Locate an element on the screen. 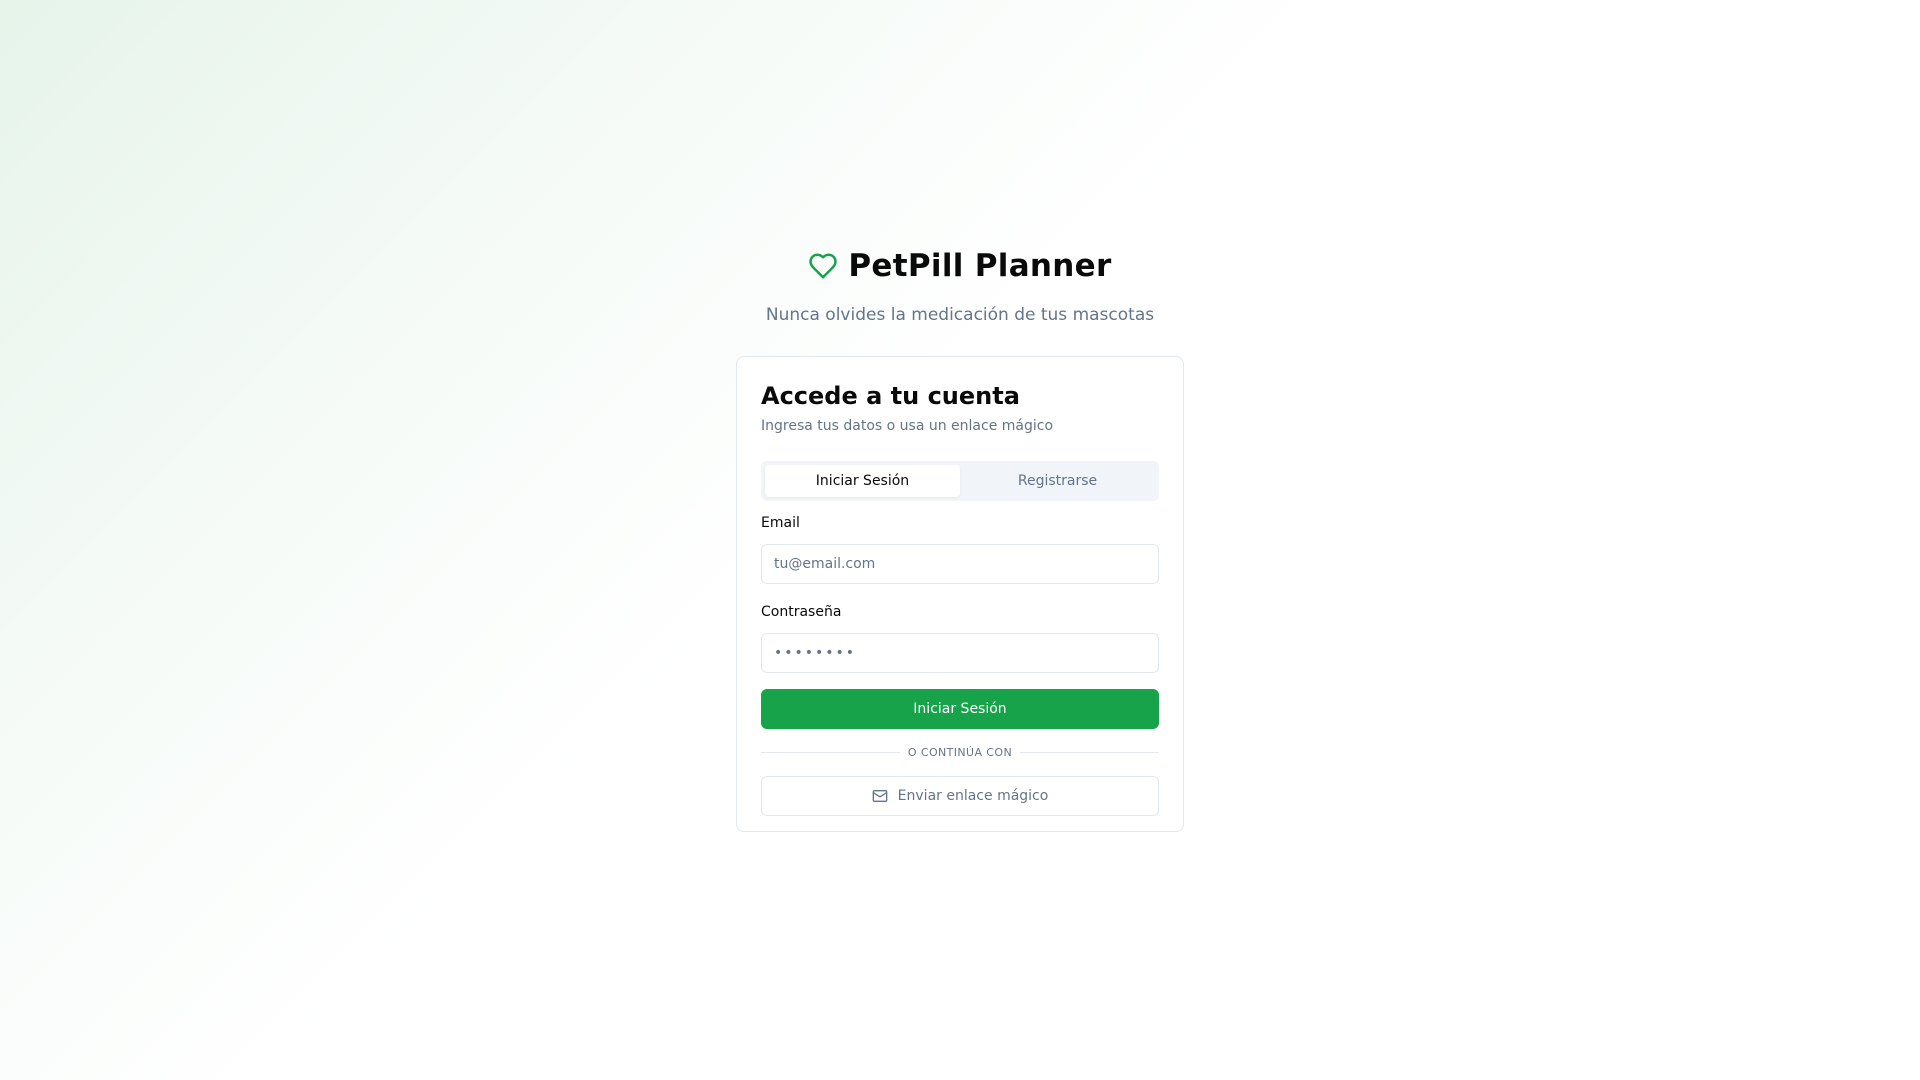 This screenshot has height=1080, width=1920. app-title: PetPill Planner is located at coordinates (980, 266).